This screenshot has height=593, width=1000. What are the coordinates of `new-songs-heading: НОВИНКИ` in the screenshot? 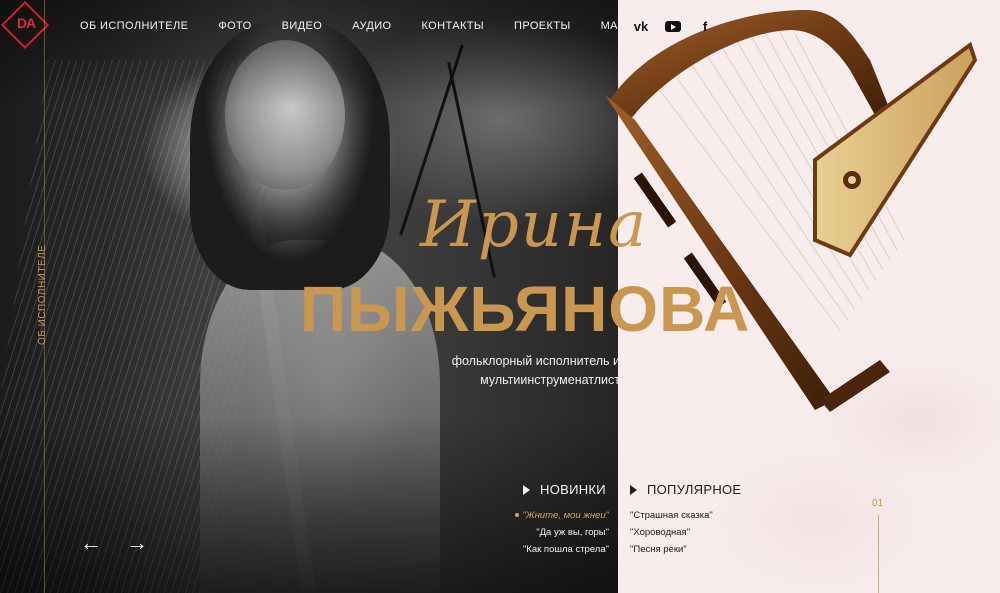 It's located at (573, 489).